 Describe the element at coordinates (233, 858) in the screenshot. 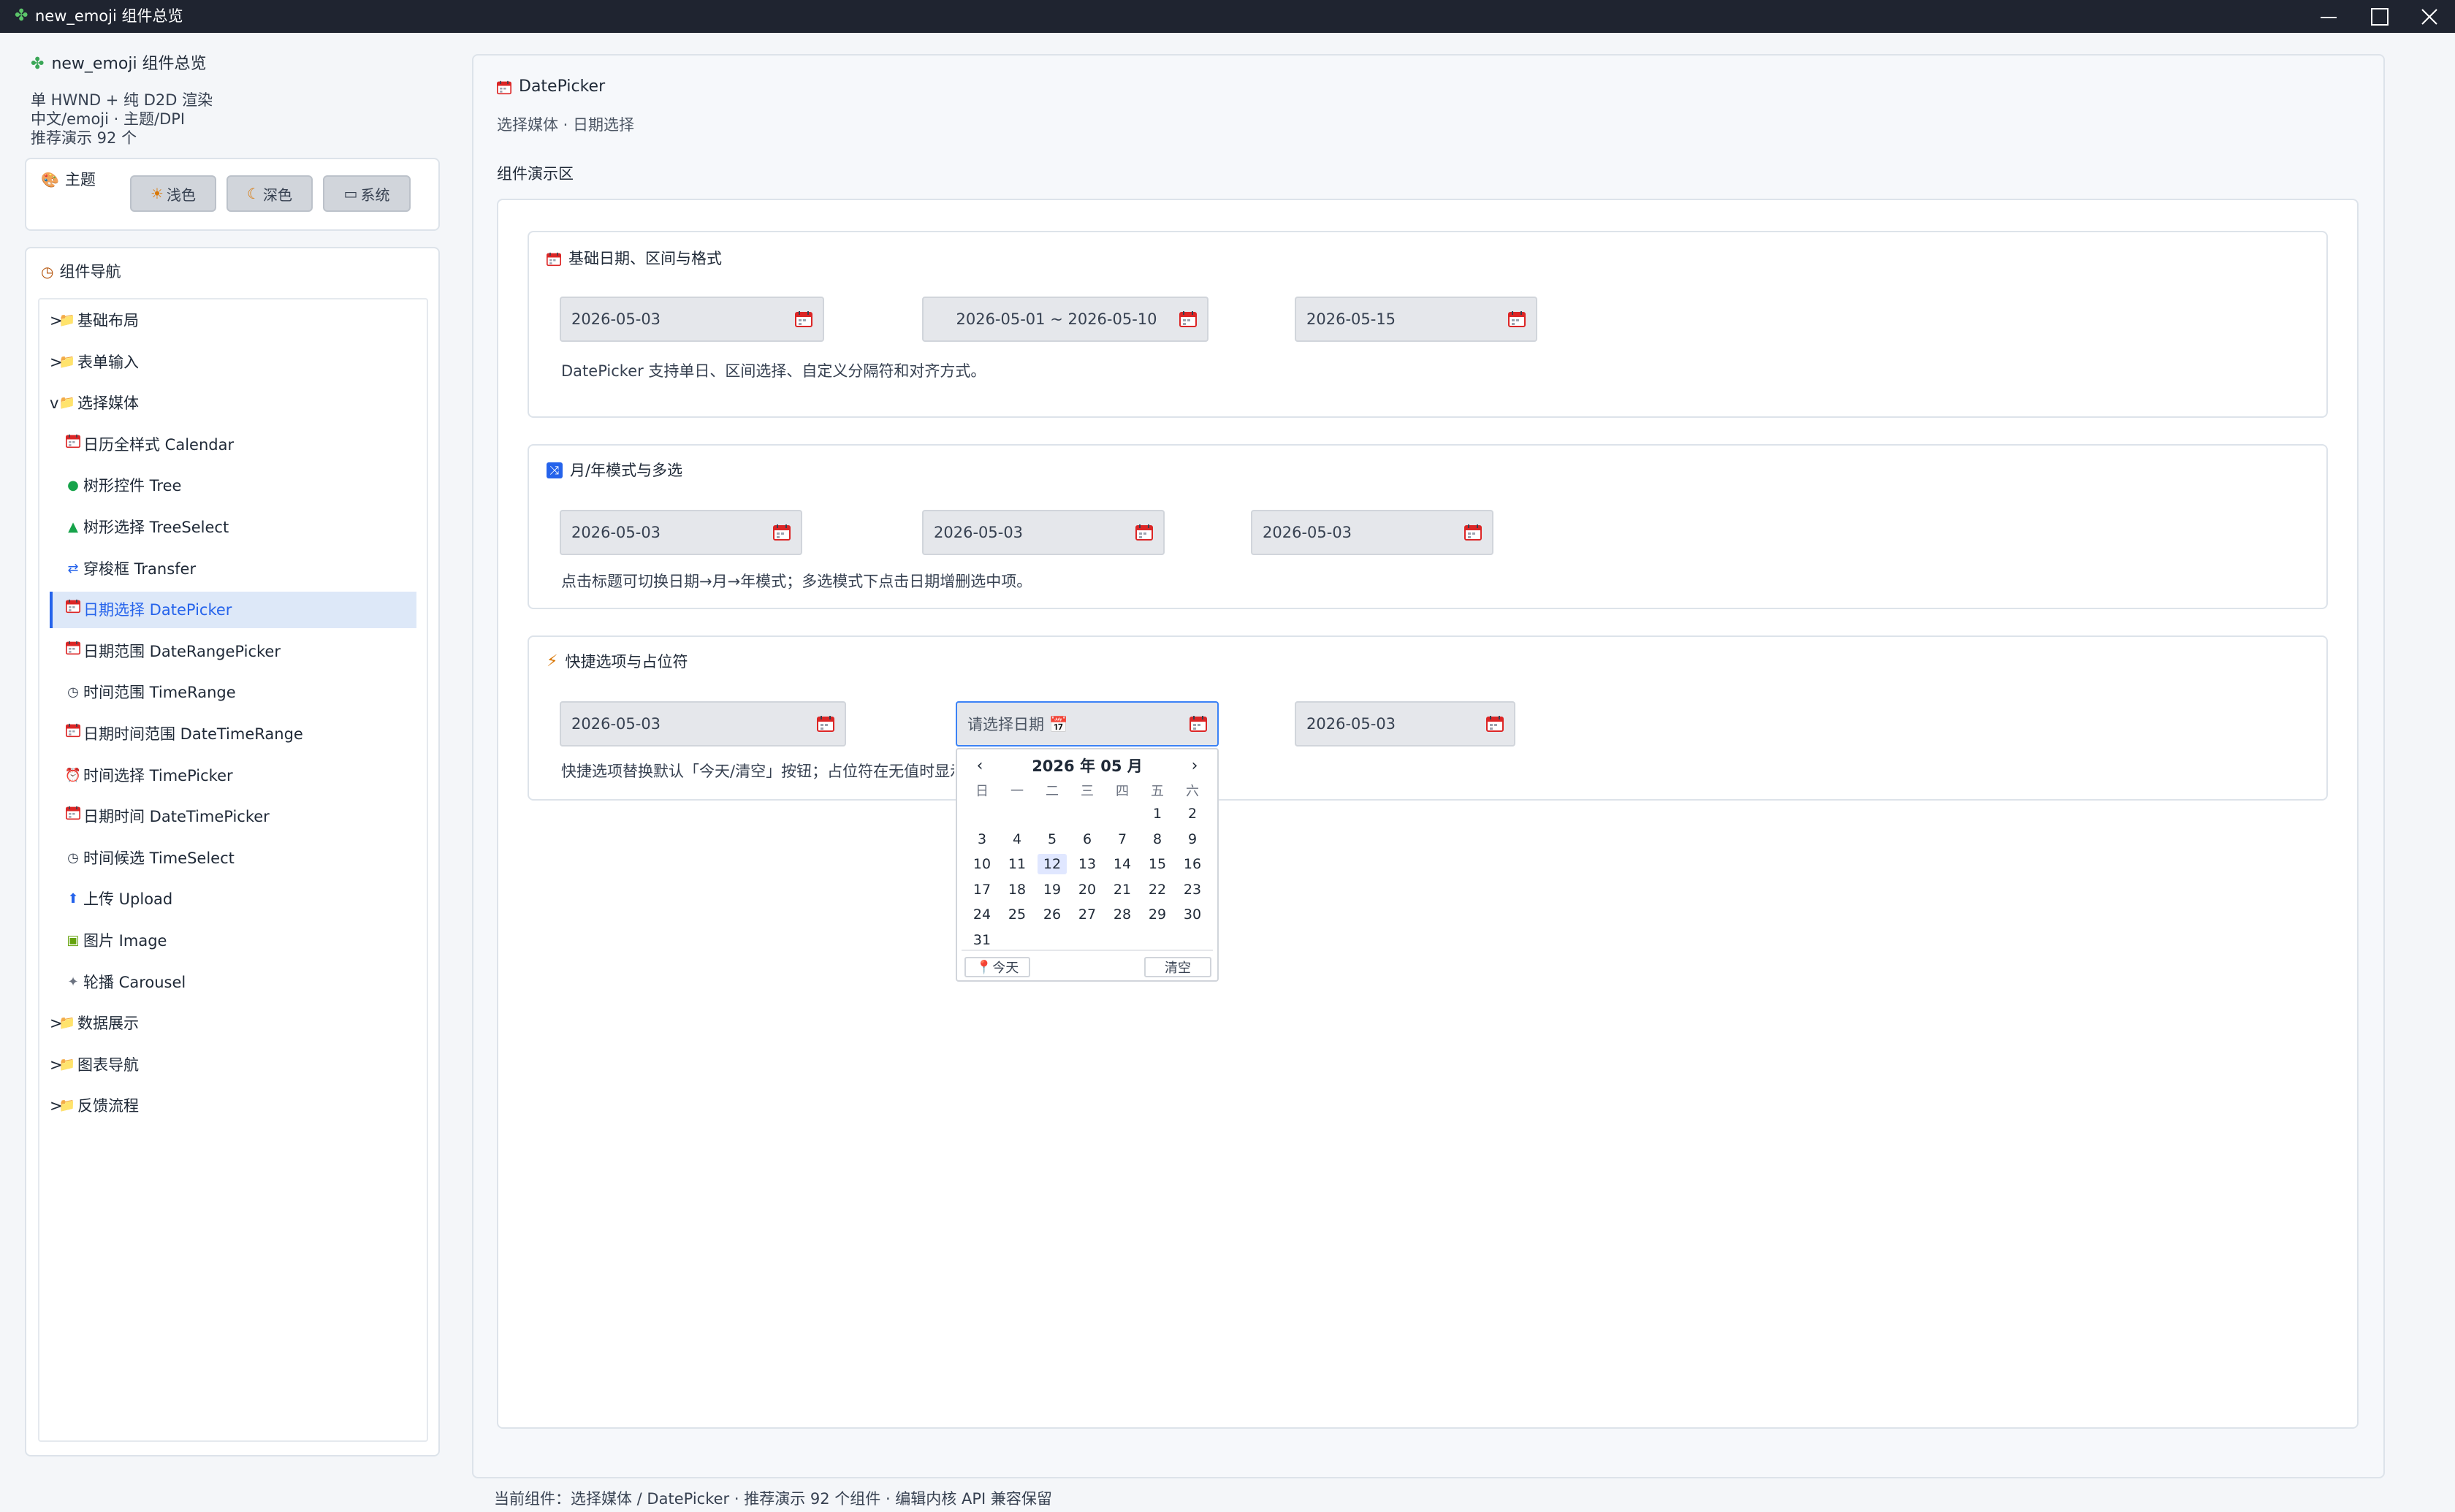

I see `nav-item: ◷ 时间候选 TimeSelect` at that location.